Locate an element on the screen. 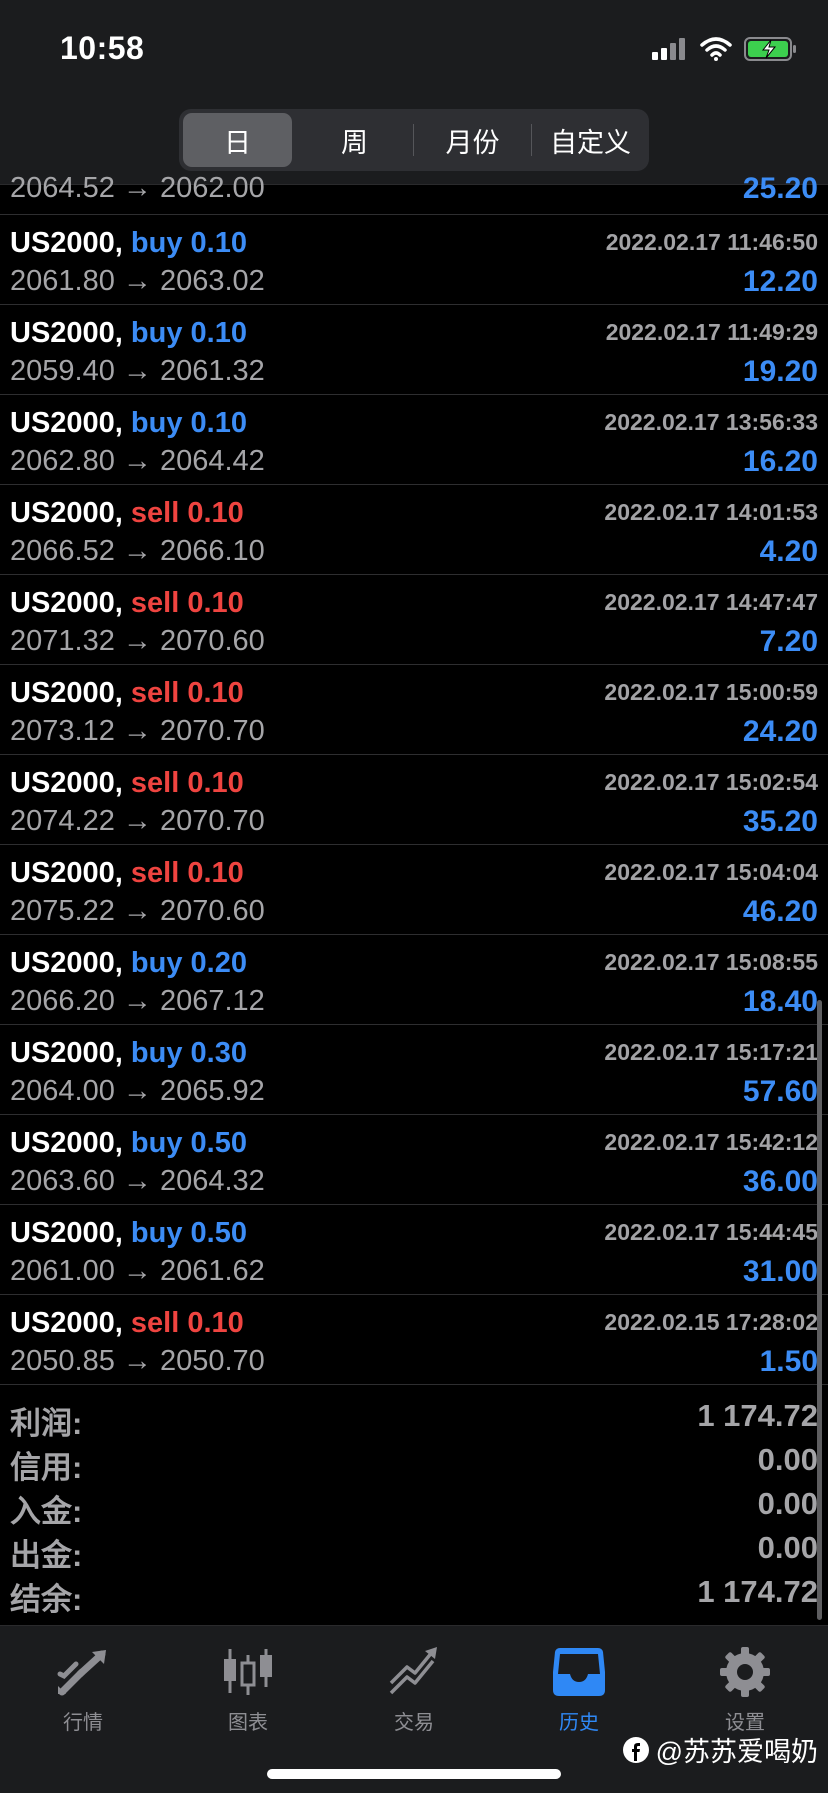  deal-profit: 1.50 is located at coordinates (788, 1361).